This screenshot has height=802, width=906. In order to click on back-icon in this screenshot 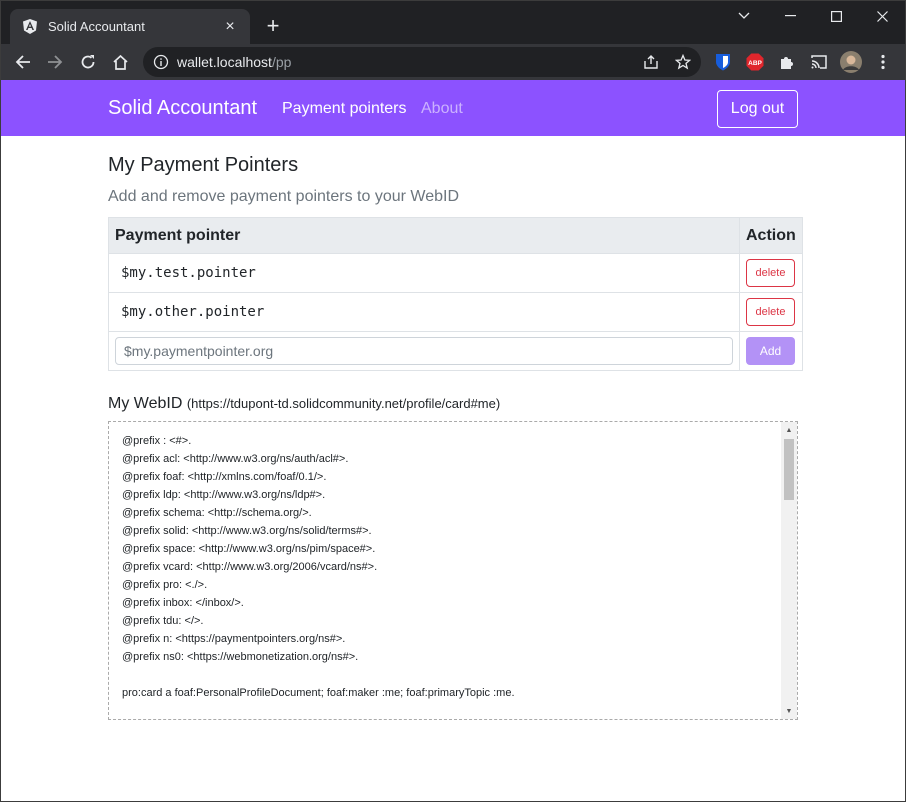, I will do `click(23, 62)`.